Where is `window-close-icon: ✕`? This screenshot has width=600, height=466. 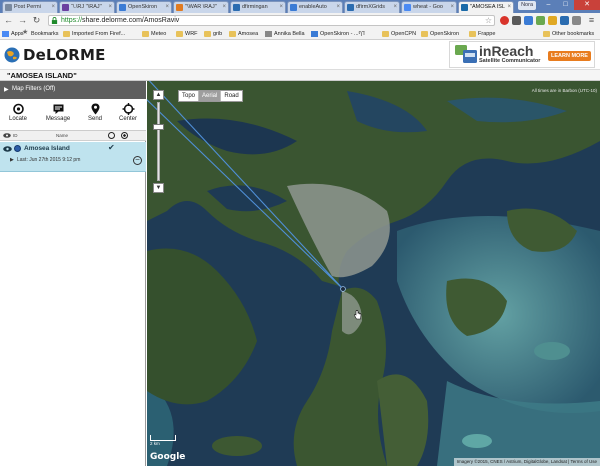
window-close-icon: ✕ is located at coordinates (587, 5).